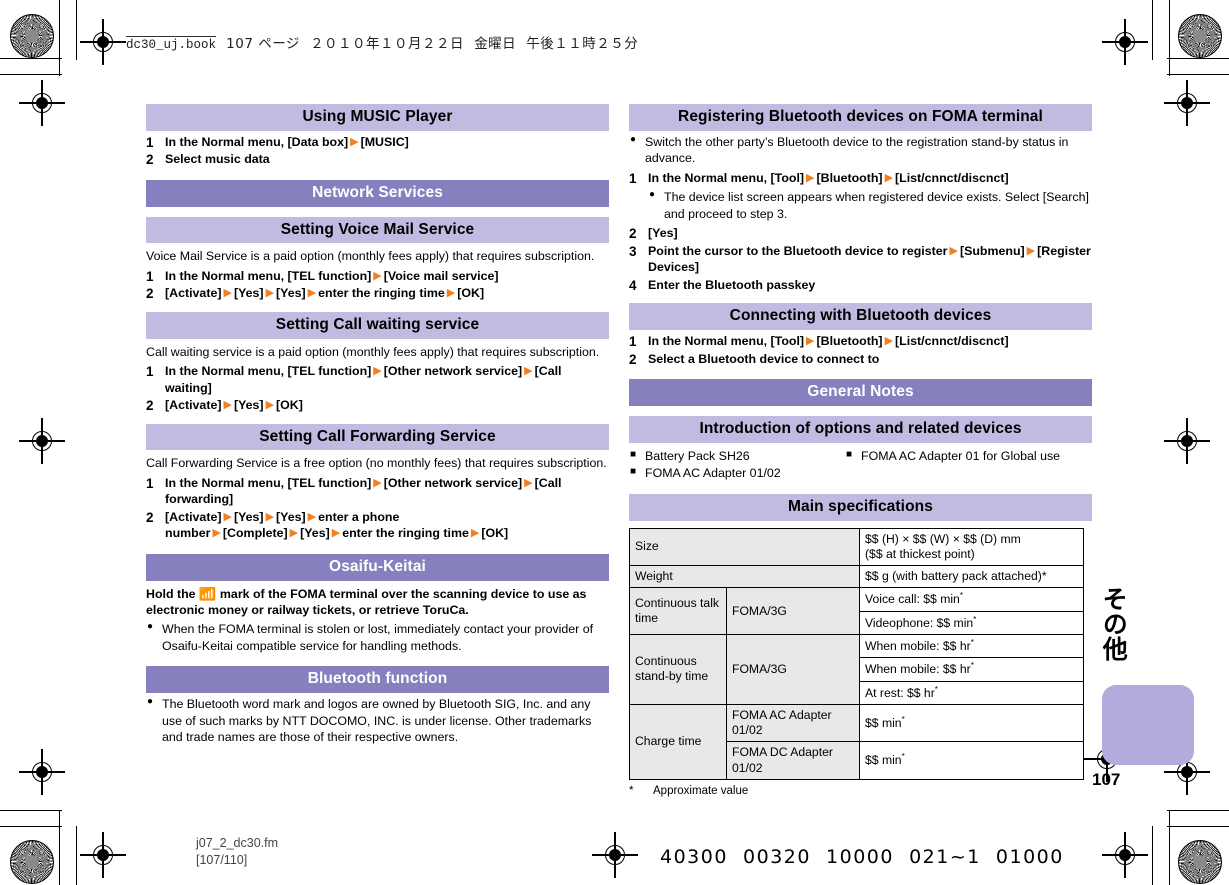 The image size is (1229, 885). Describe the element at coordinates (257, 141) in the screenshot. I see `step-text-0: In the Normal menu, [Data box]` at that location.